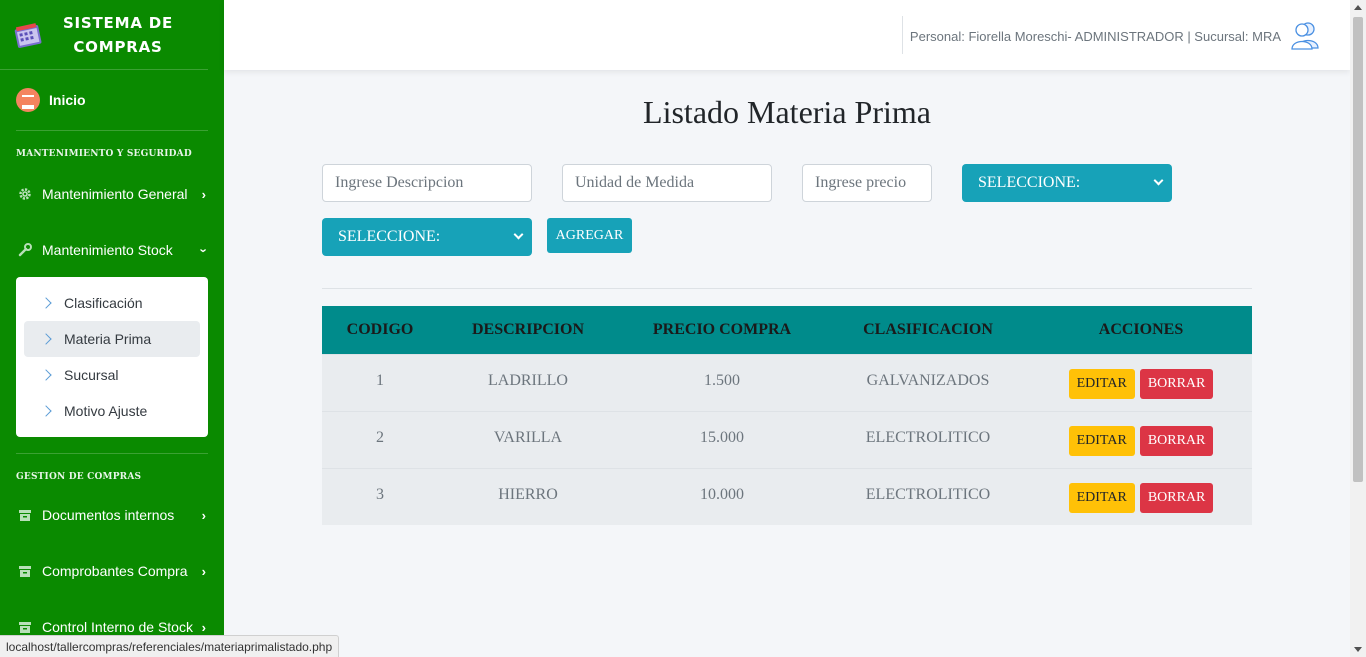  What do you see at coordinates (107, 250) in the screenshot?
I see `sidebar-item-label: Mantenimiento Stock` at bounding box center [107, 250].